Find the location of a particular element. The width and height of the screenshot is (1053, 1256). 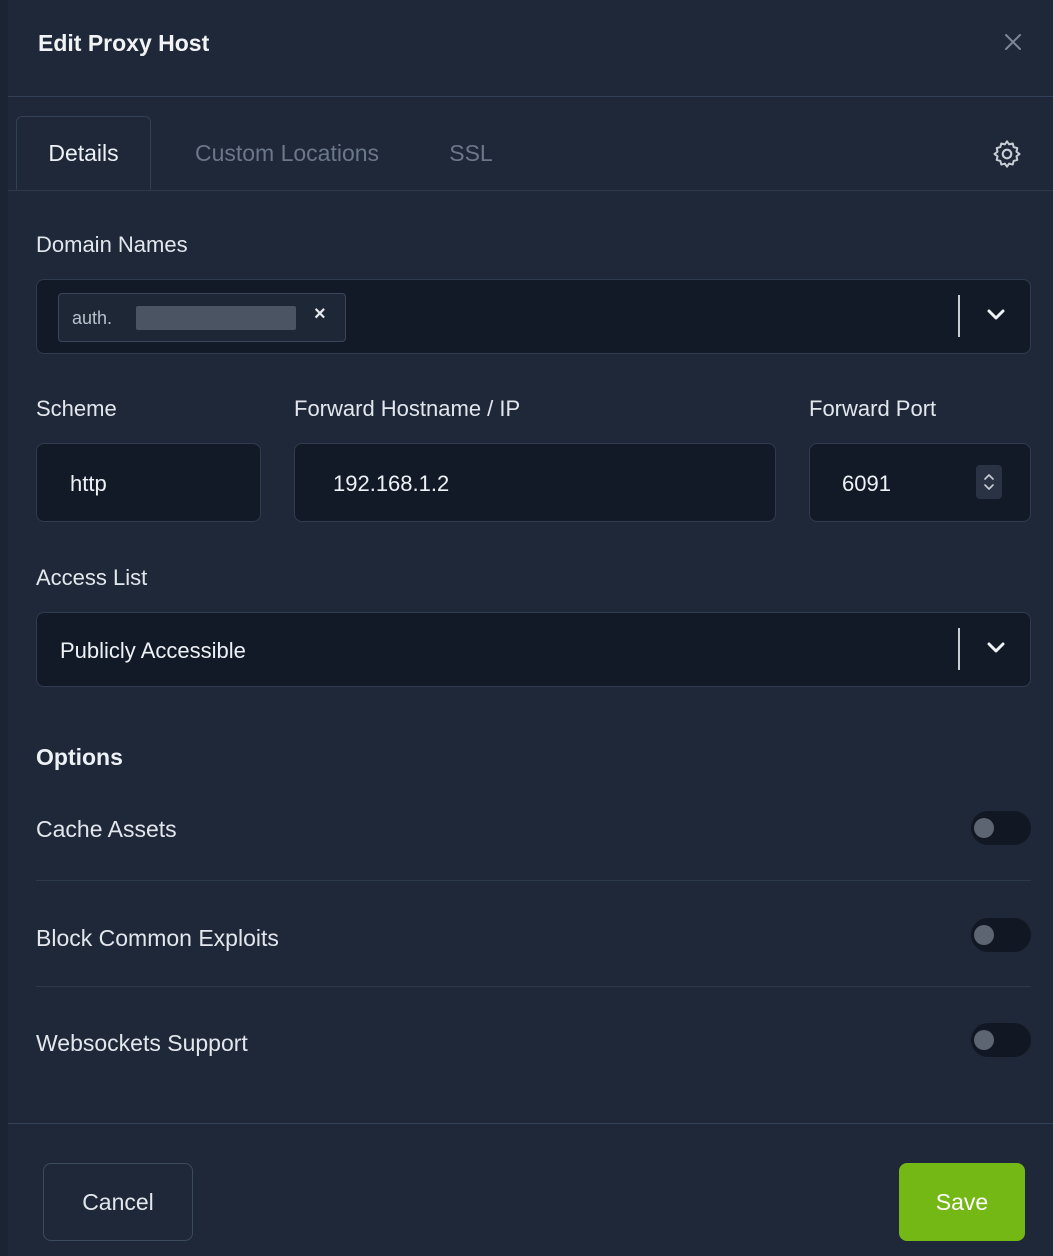

forward-port-label: Forward Port is located at coordinates (873, 408).